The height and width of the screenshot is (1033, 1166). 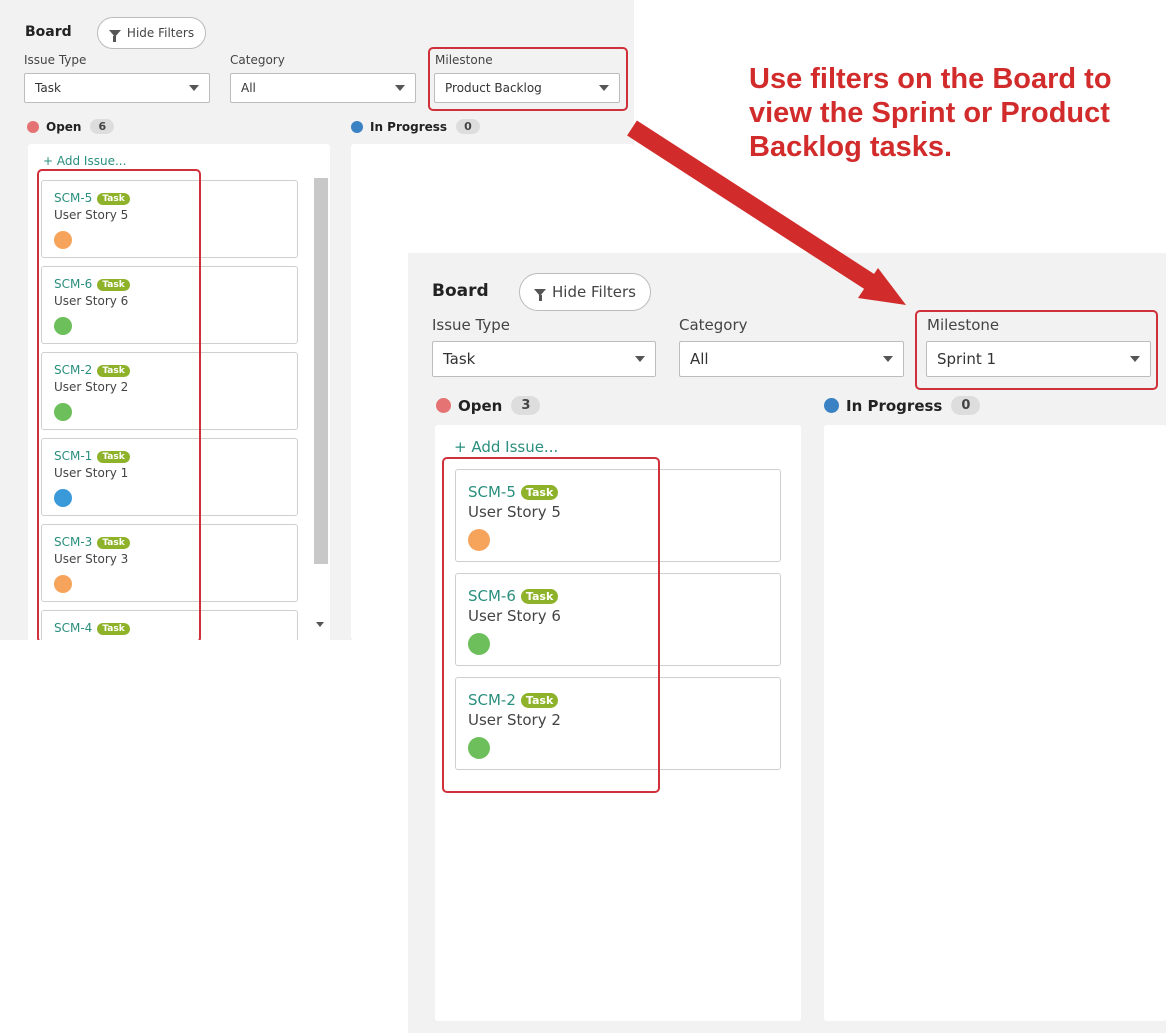 What do you see at coordinates (751, 205) in the screenshot?
I see `arrow-shaft` at bounding box center [751, 205].